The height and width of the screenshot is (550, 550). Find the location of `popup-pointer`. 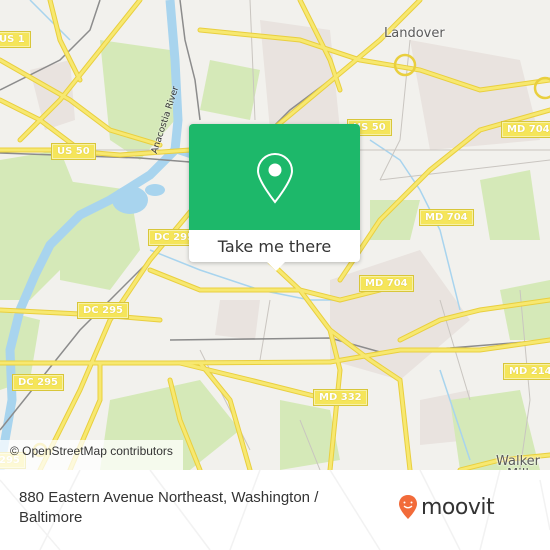

popup-pointer is located at coordinates (276, 266).